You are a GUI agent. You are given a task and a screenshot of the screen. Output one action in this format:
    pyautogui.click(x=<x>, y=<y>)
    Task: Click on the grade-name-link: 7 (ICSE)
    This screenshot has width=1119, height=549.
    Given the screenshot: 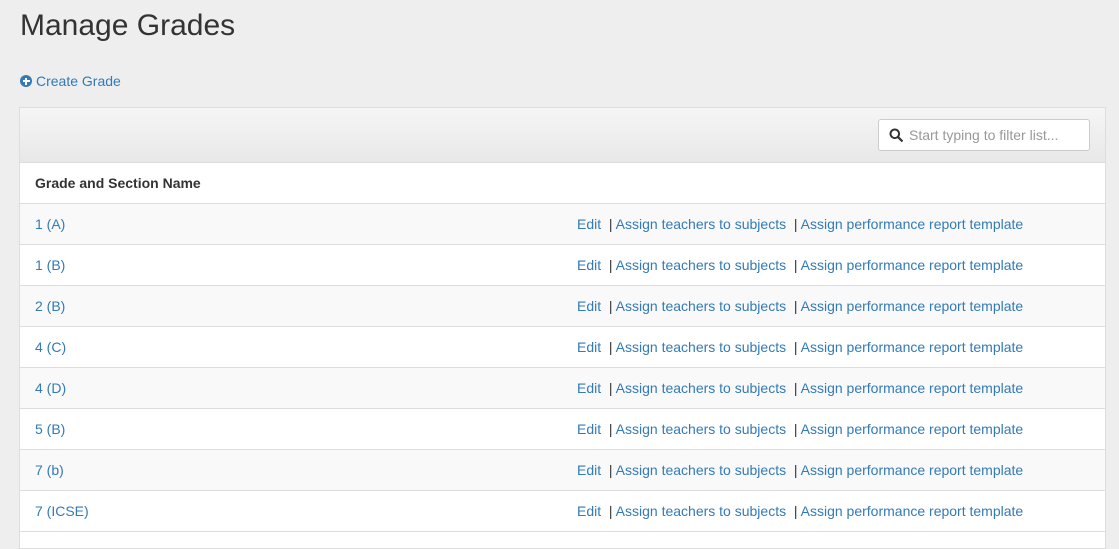 What is the action you would take?
    pyautogui.click(x=62, y=511)
    